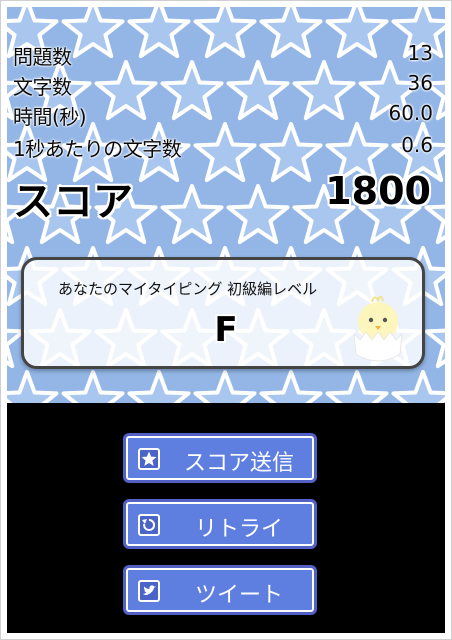  I want to click on stat-row-chars-per-second: 1秒あたりの文字数 0.6, so click(221, 148).